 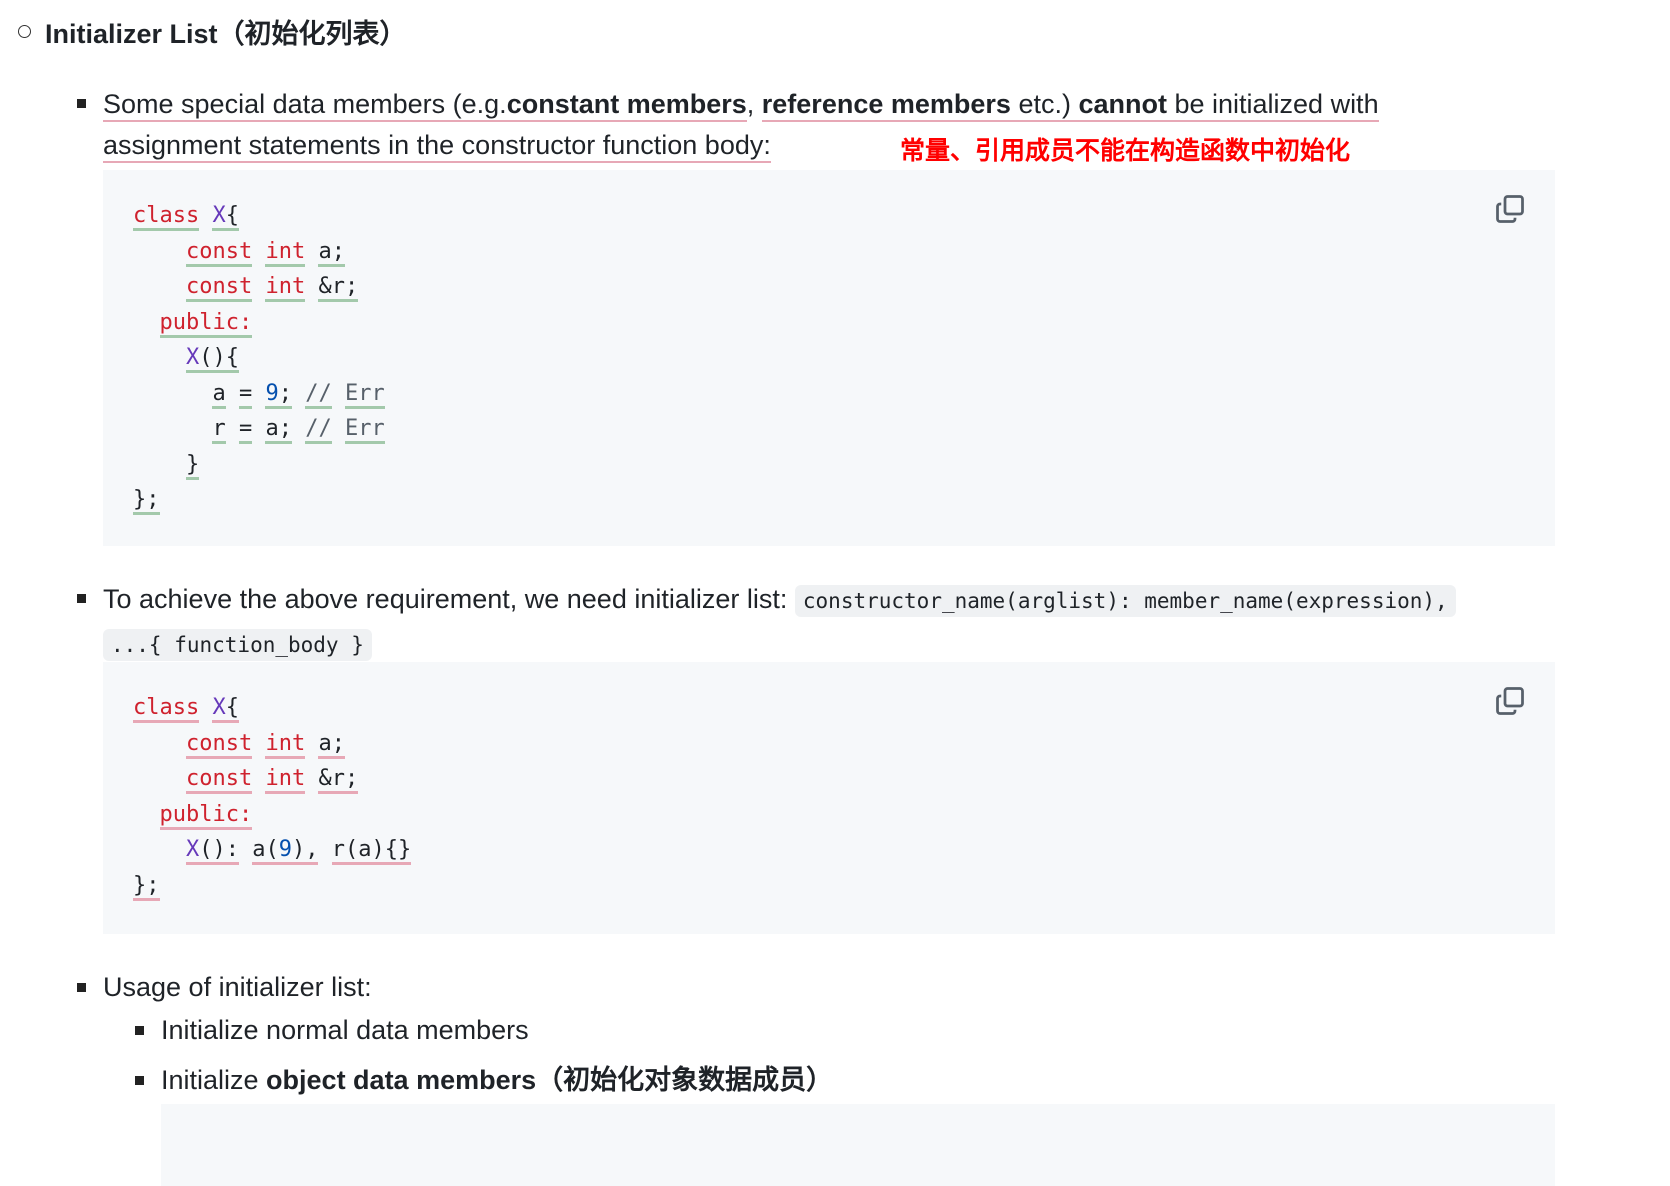 What do you see at coordinates (1125, 151) in the screenshot?
I see `red-annotation: 常量、引用成员不能在构造函数中初始化` at bounding box center [1125, 151].